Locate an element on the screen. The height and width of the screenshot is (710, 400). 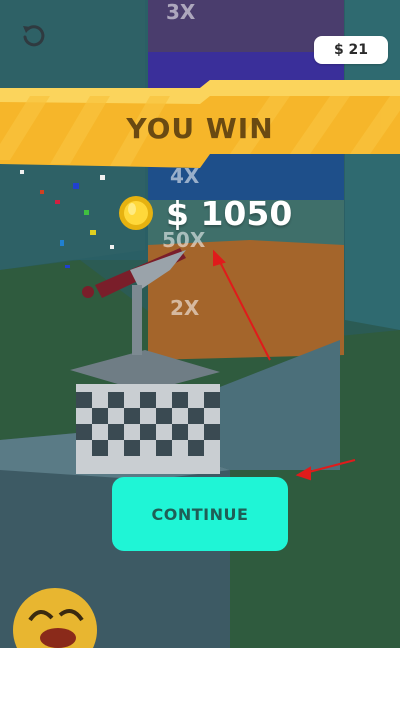
multiplier-label: 3X is located at coordinates (181, 12).